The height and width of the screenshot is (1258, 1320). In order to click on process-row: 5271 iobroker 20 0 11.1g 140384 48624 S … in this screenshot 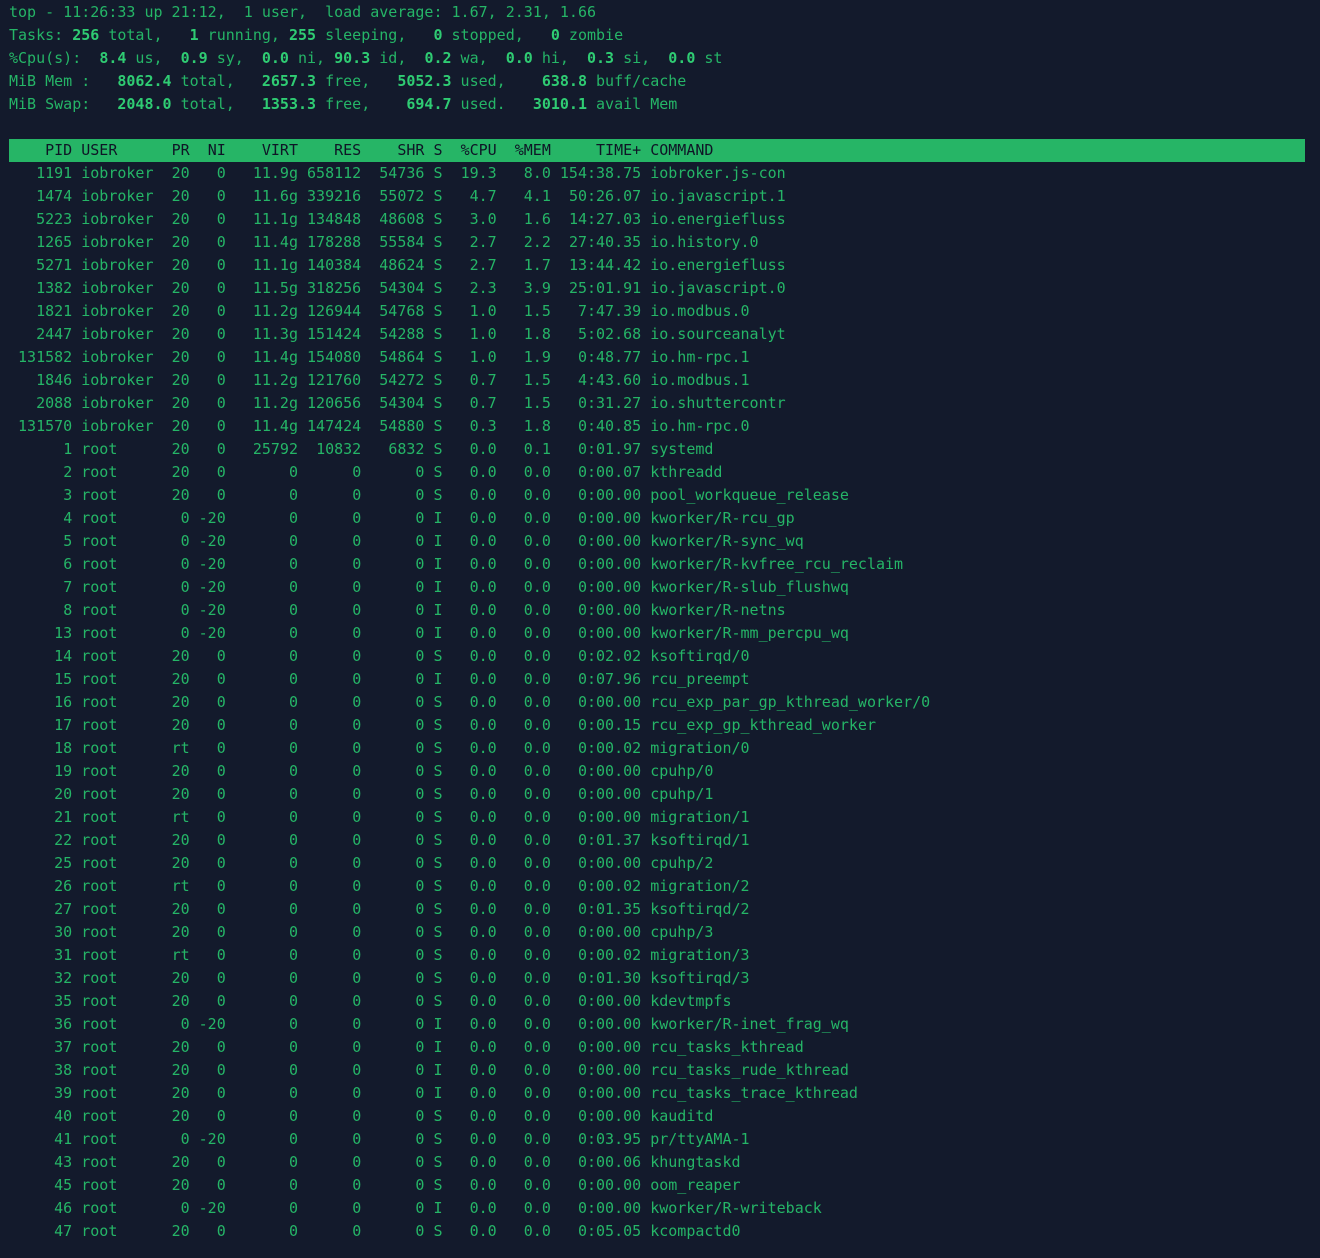, I will do `click(397, 265)`.